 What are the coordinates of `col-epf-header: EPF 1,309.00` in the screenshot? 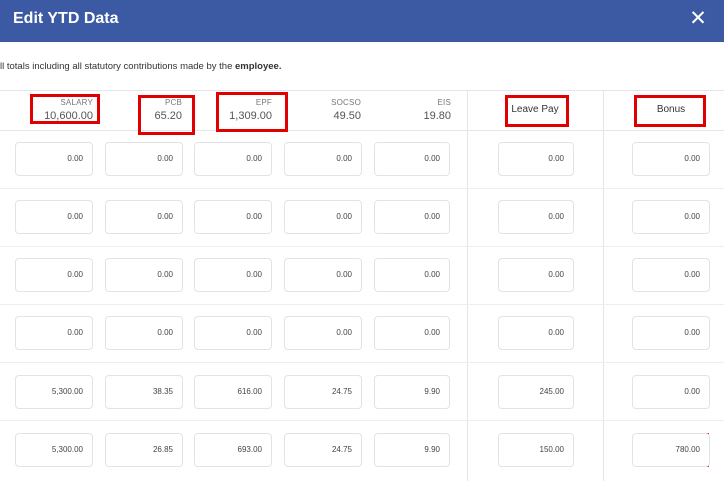 It's located at (250, 110).